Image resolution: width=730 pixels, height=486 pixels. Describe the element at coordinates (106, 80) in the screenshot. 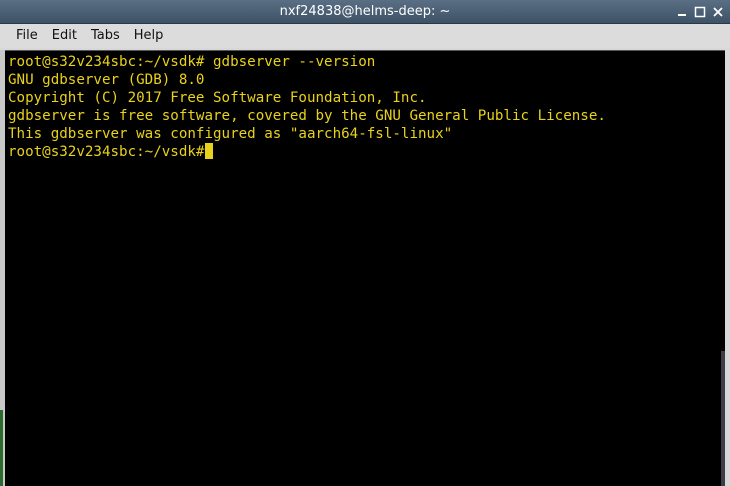

I see `terminal-line-version: GNU gdbserver (GDB) 8.0` at that location.